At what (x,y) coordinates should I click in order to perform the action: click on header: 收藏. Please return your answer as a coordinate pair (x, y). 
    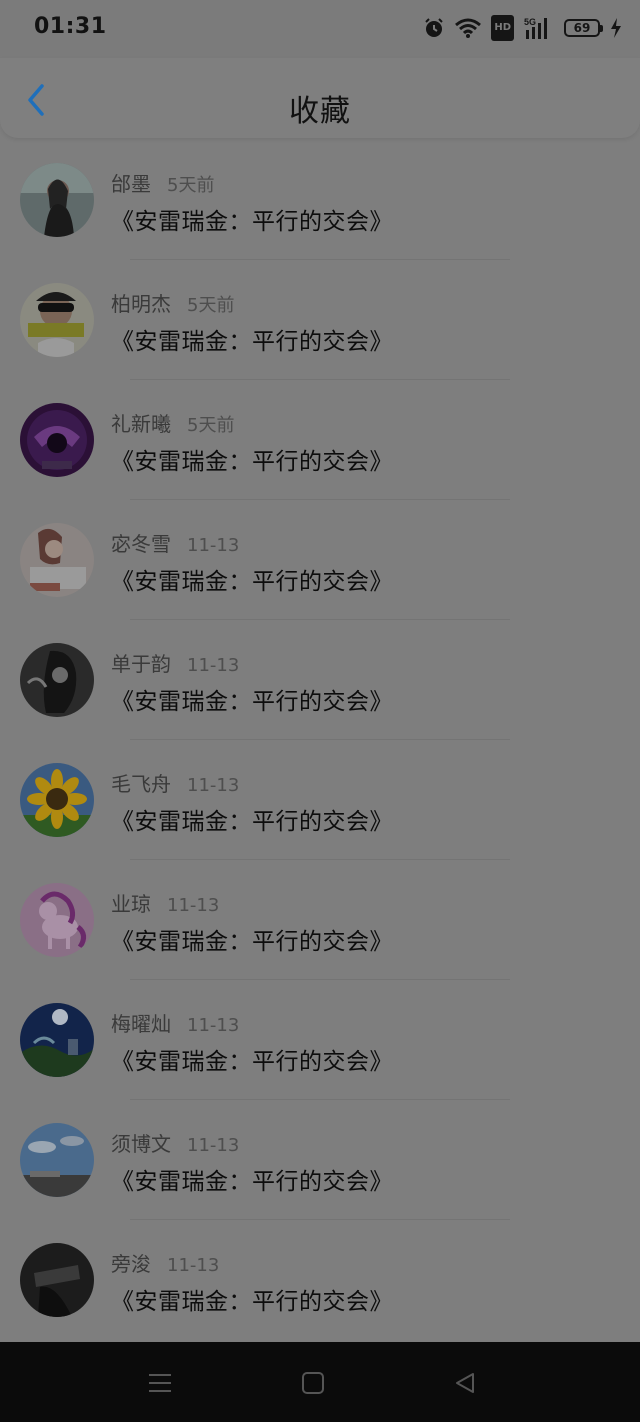
    Looking at the image, I should click on (320, 98).